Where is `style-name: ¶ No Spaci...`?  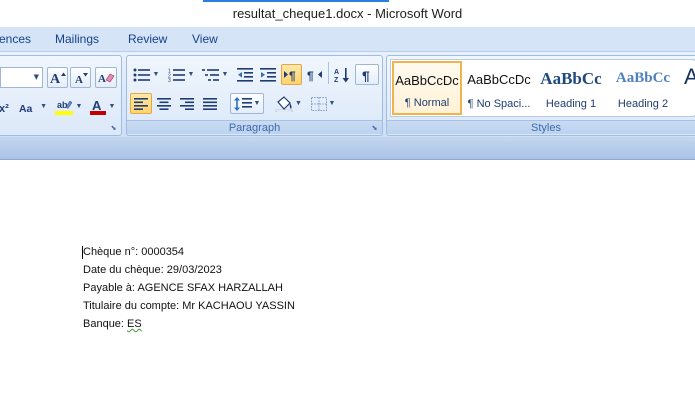
style-name: ¶ No Spaci... is located at coordinates (499, 104).